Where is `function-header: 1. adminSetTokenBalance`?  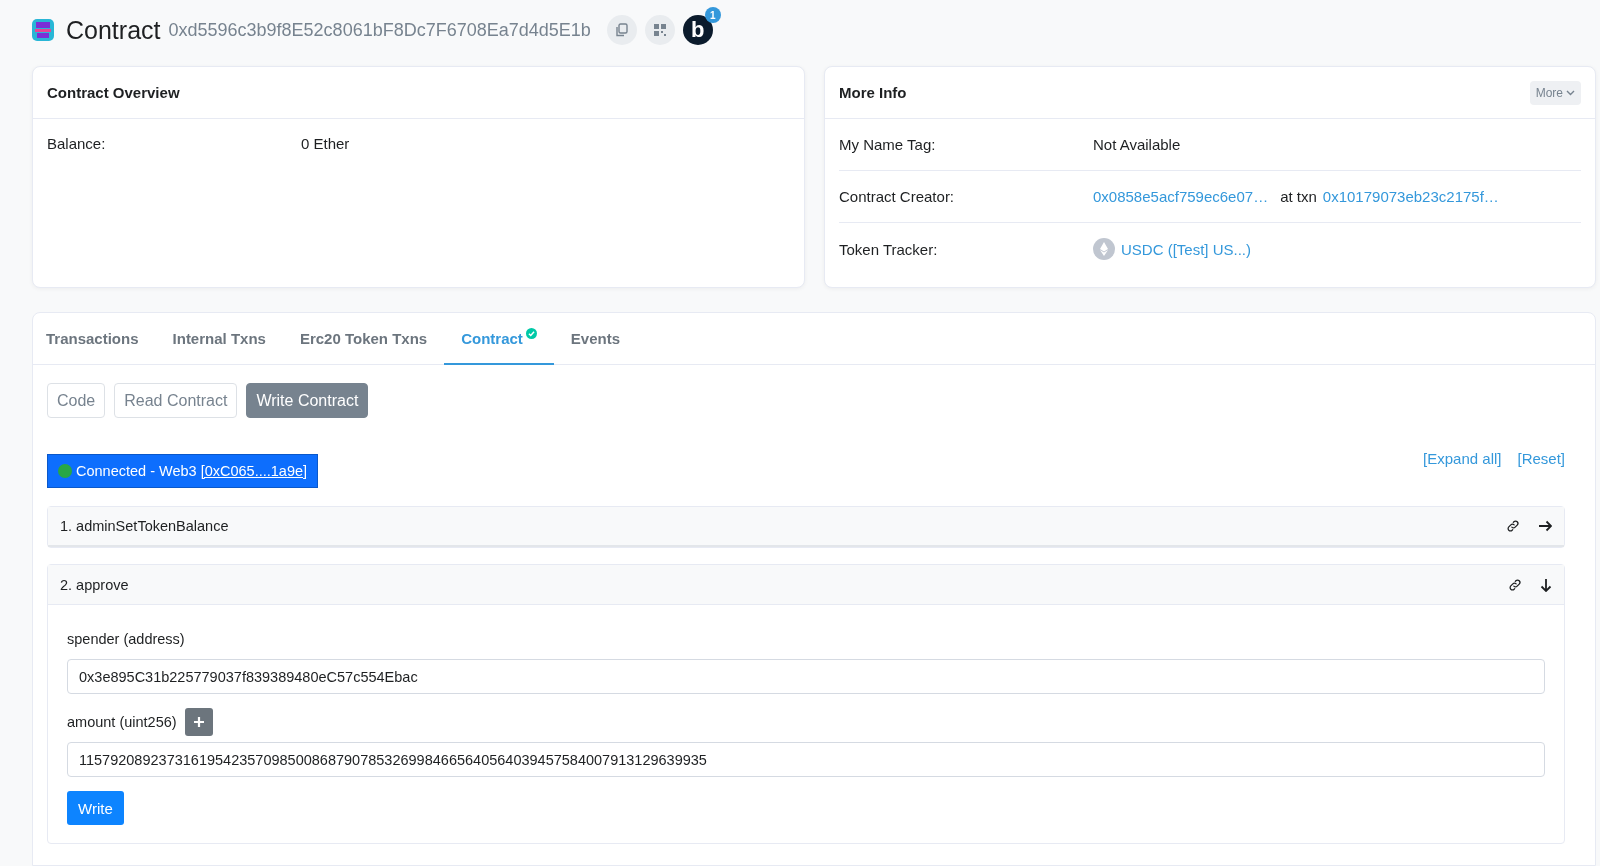 function-header: 1. adminSetTokenBalance is located at coordinates (806, 527).